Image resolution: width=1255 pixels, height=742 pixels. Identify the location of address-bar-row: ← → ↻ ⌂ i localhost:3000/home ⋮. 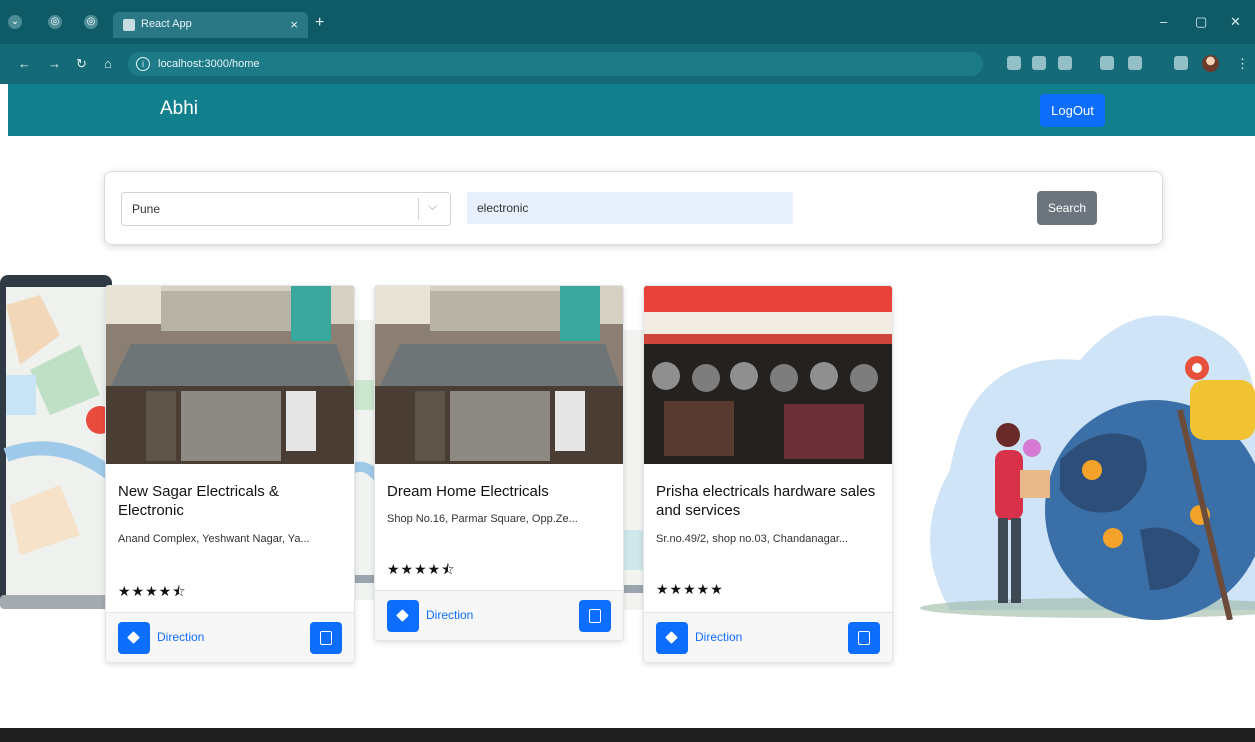
(627, 64).